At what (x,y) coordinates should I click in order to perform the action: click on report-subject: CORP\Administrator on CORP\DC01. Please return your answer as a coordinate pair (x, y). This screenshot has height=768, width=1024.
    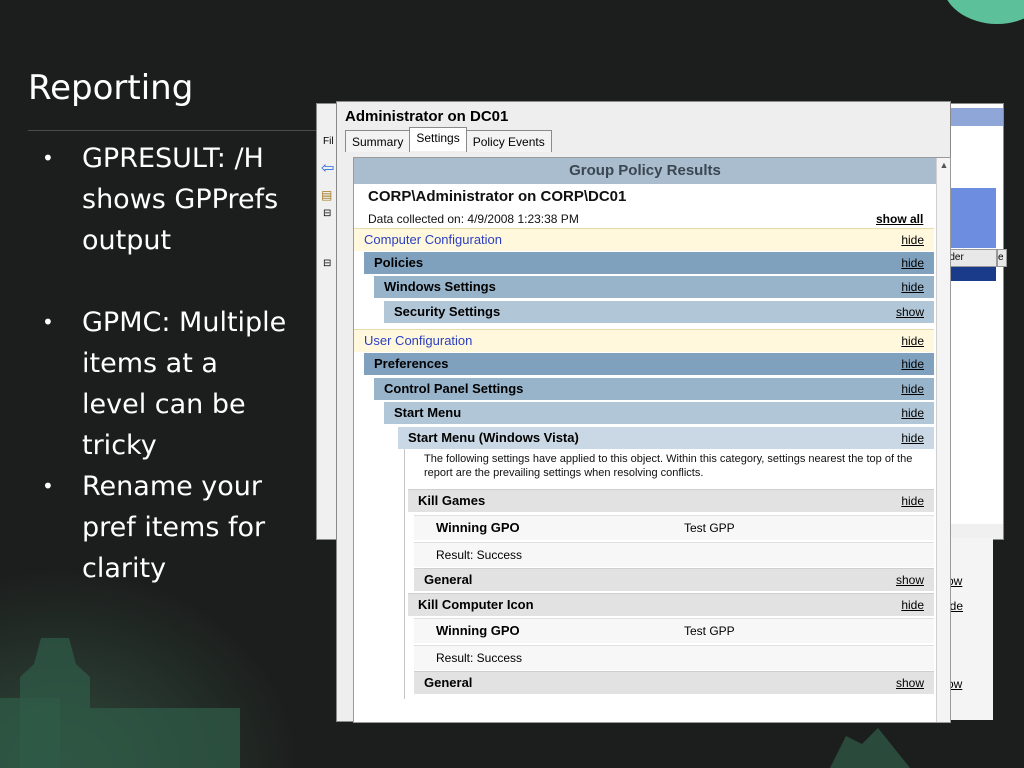
    Looking at the image, I should click on (497, 196).